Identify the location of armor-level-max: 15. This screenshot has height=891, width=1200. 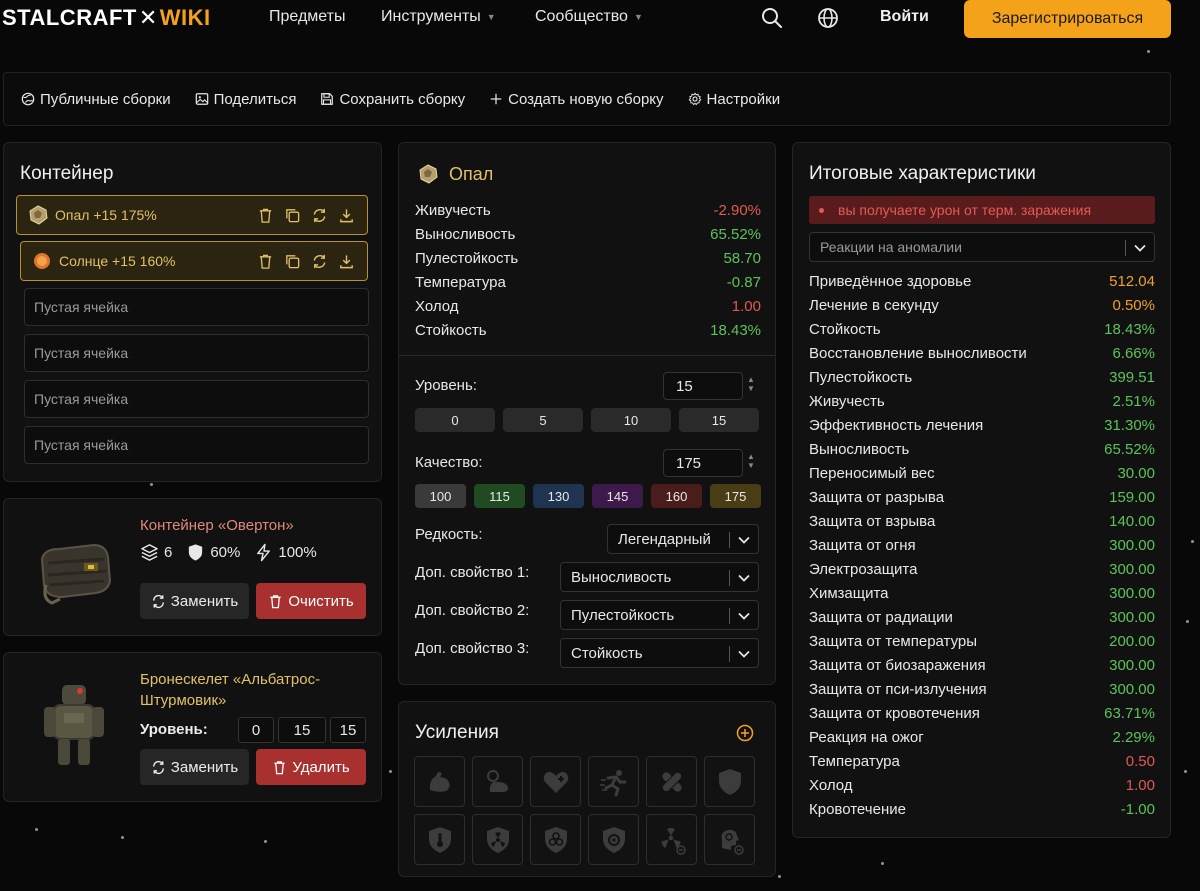
(348, 730).